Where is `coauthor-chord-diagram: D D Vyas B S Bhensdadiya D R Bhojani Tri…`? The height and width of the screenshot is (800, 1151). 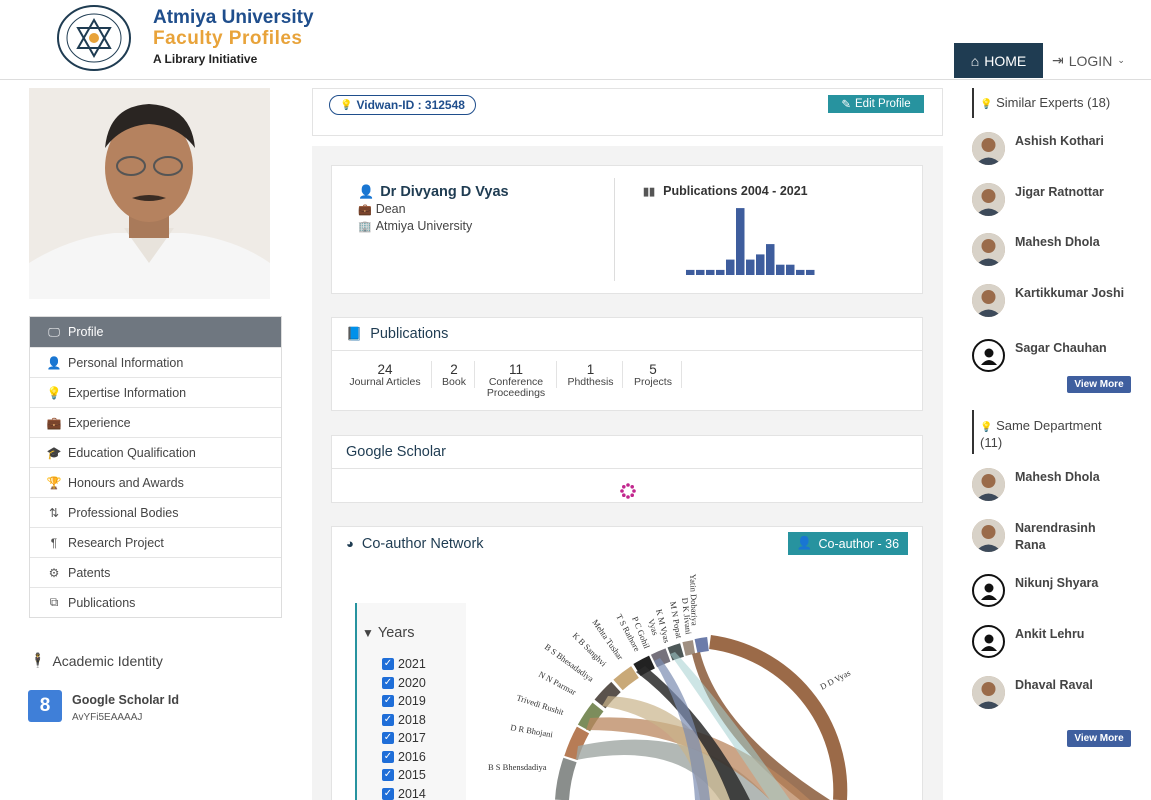 coauthor-chord-diagram: D D Vyas B S Bhensdadiya D R Bhojani Tri… is located at coordinates (690, 685).